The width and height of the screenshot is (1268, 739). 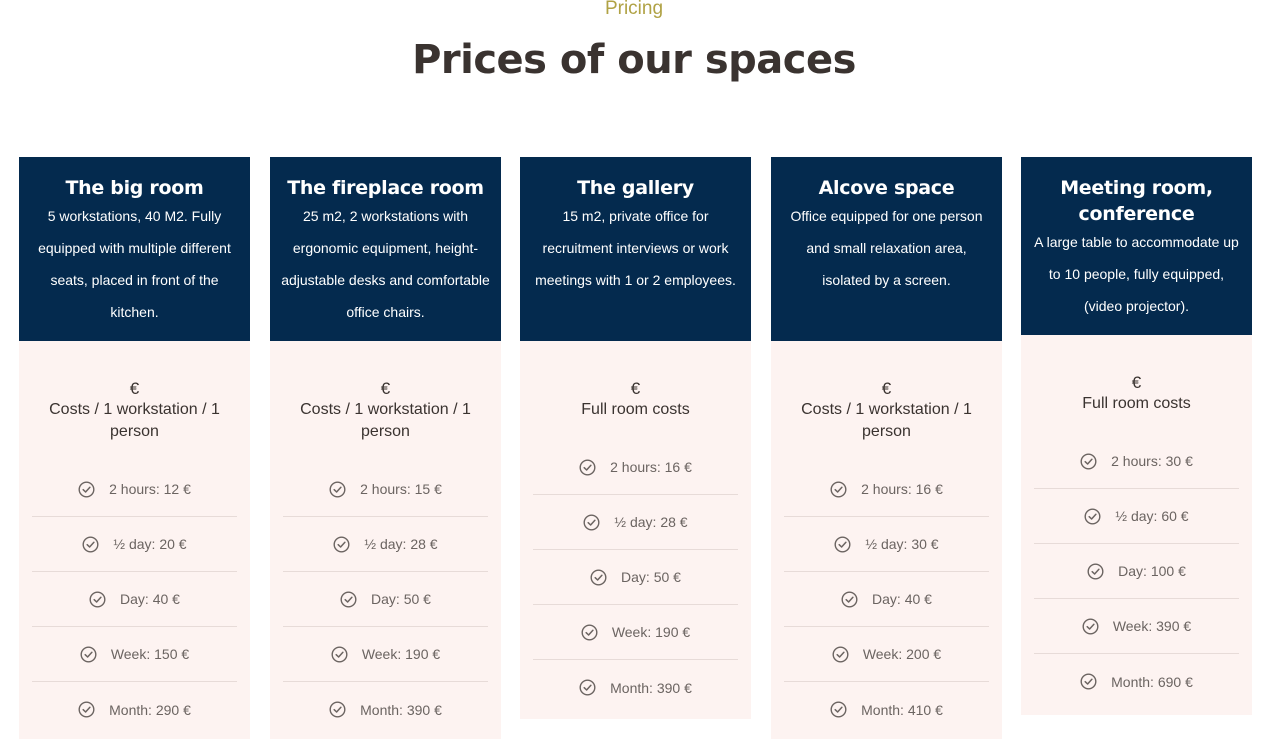 What do you see at coordinates (150, 489) in the screenshot?
I see `price-label: 2 hours: 12 €` at bounding box center [150, 489].